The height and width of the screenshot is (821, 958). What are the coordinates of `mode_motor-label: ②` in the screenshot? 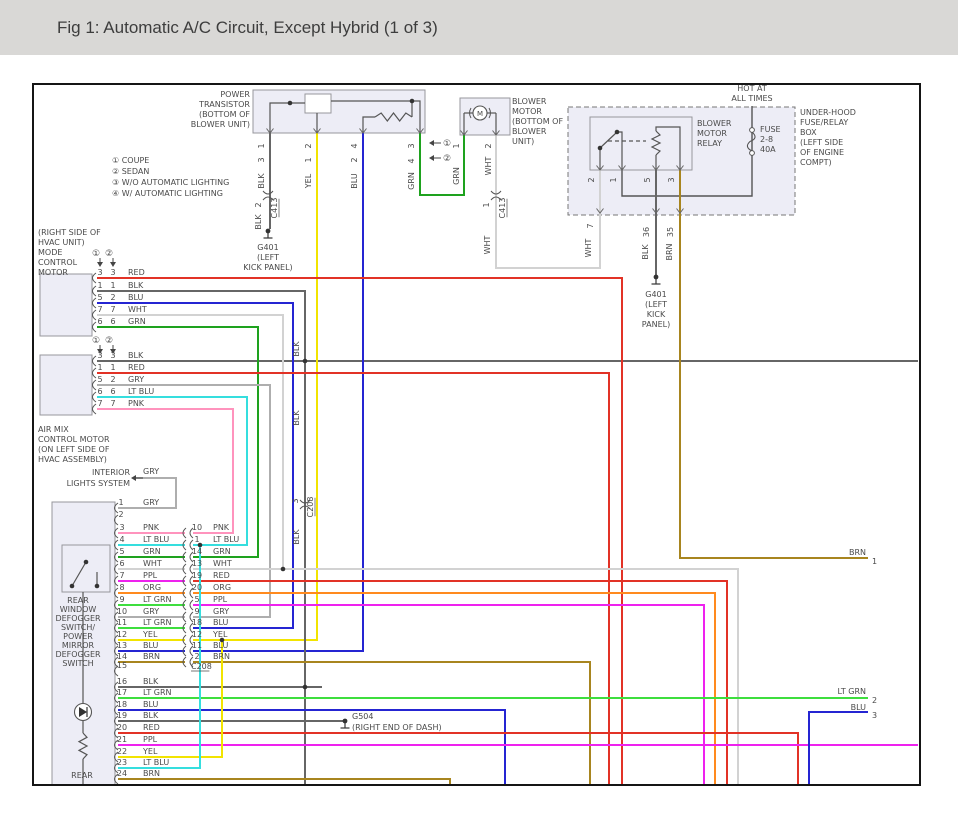 It's located at (109, 254).